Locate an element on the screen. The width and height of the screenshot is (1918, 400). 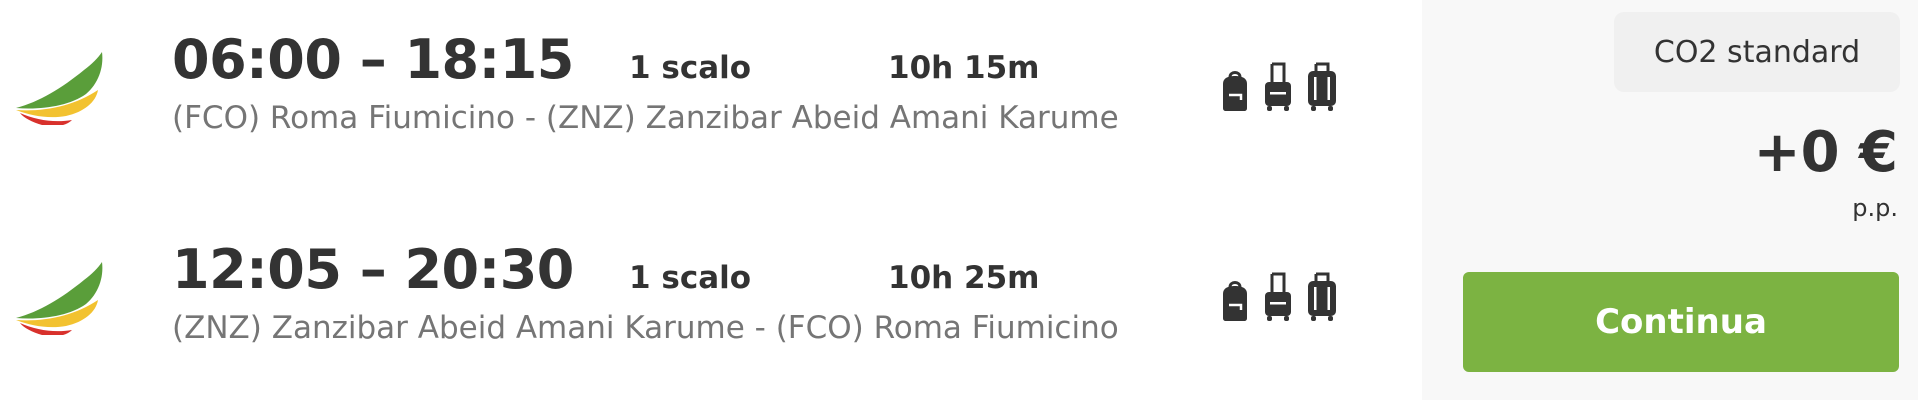
price-per-person: p.p. is located at coordinates (1875, 208).